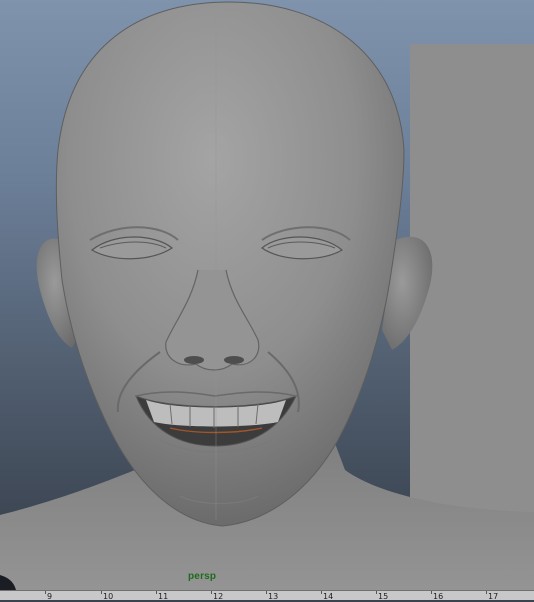 The width and height of the screenshot is (534, 602). What do you see at coordinates (267, 595) in the screenshot?
I see `time-slider: 9 10 11 12 13 14 15 16 17` at bounding box center [267, 595].